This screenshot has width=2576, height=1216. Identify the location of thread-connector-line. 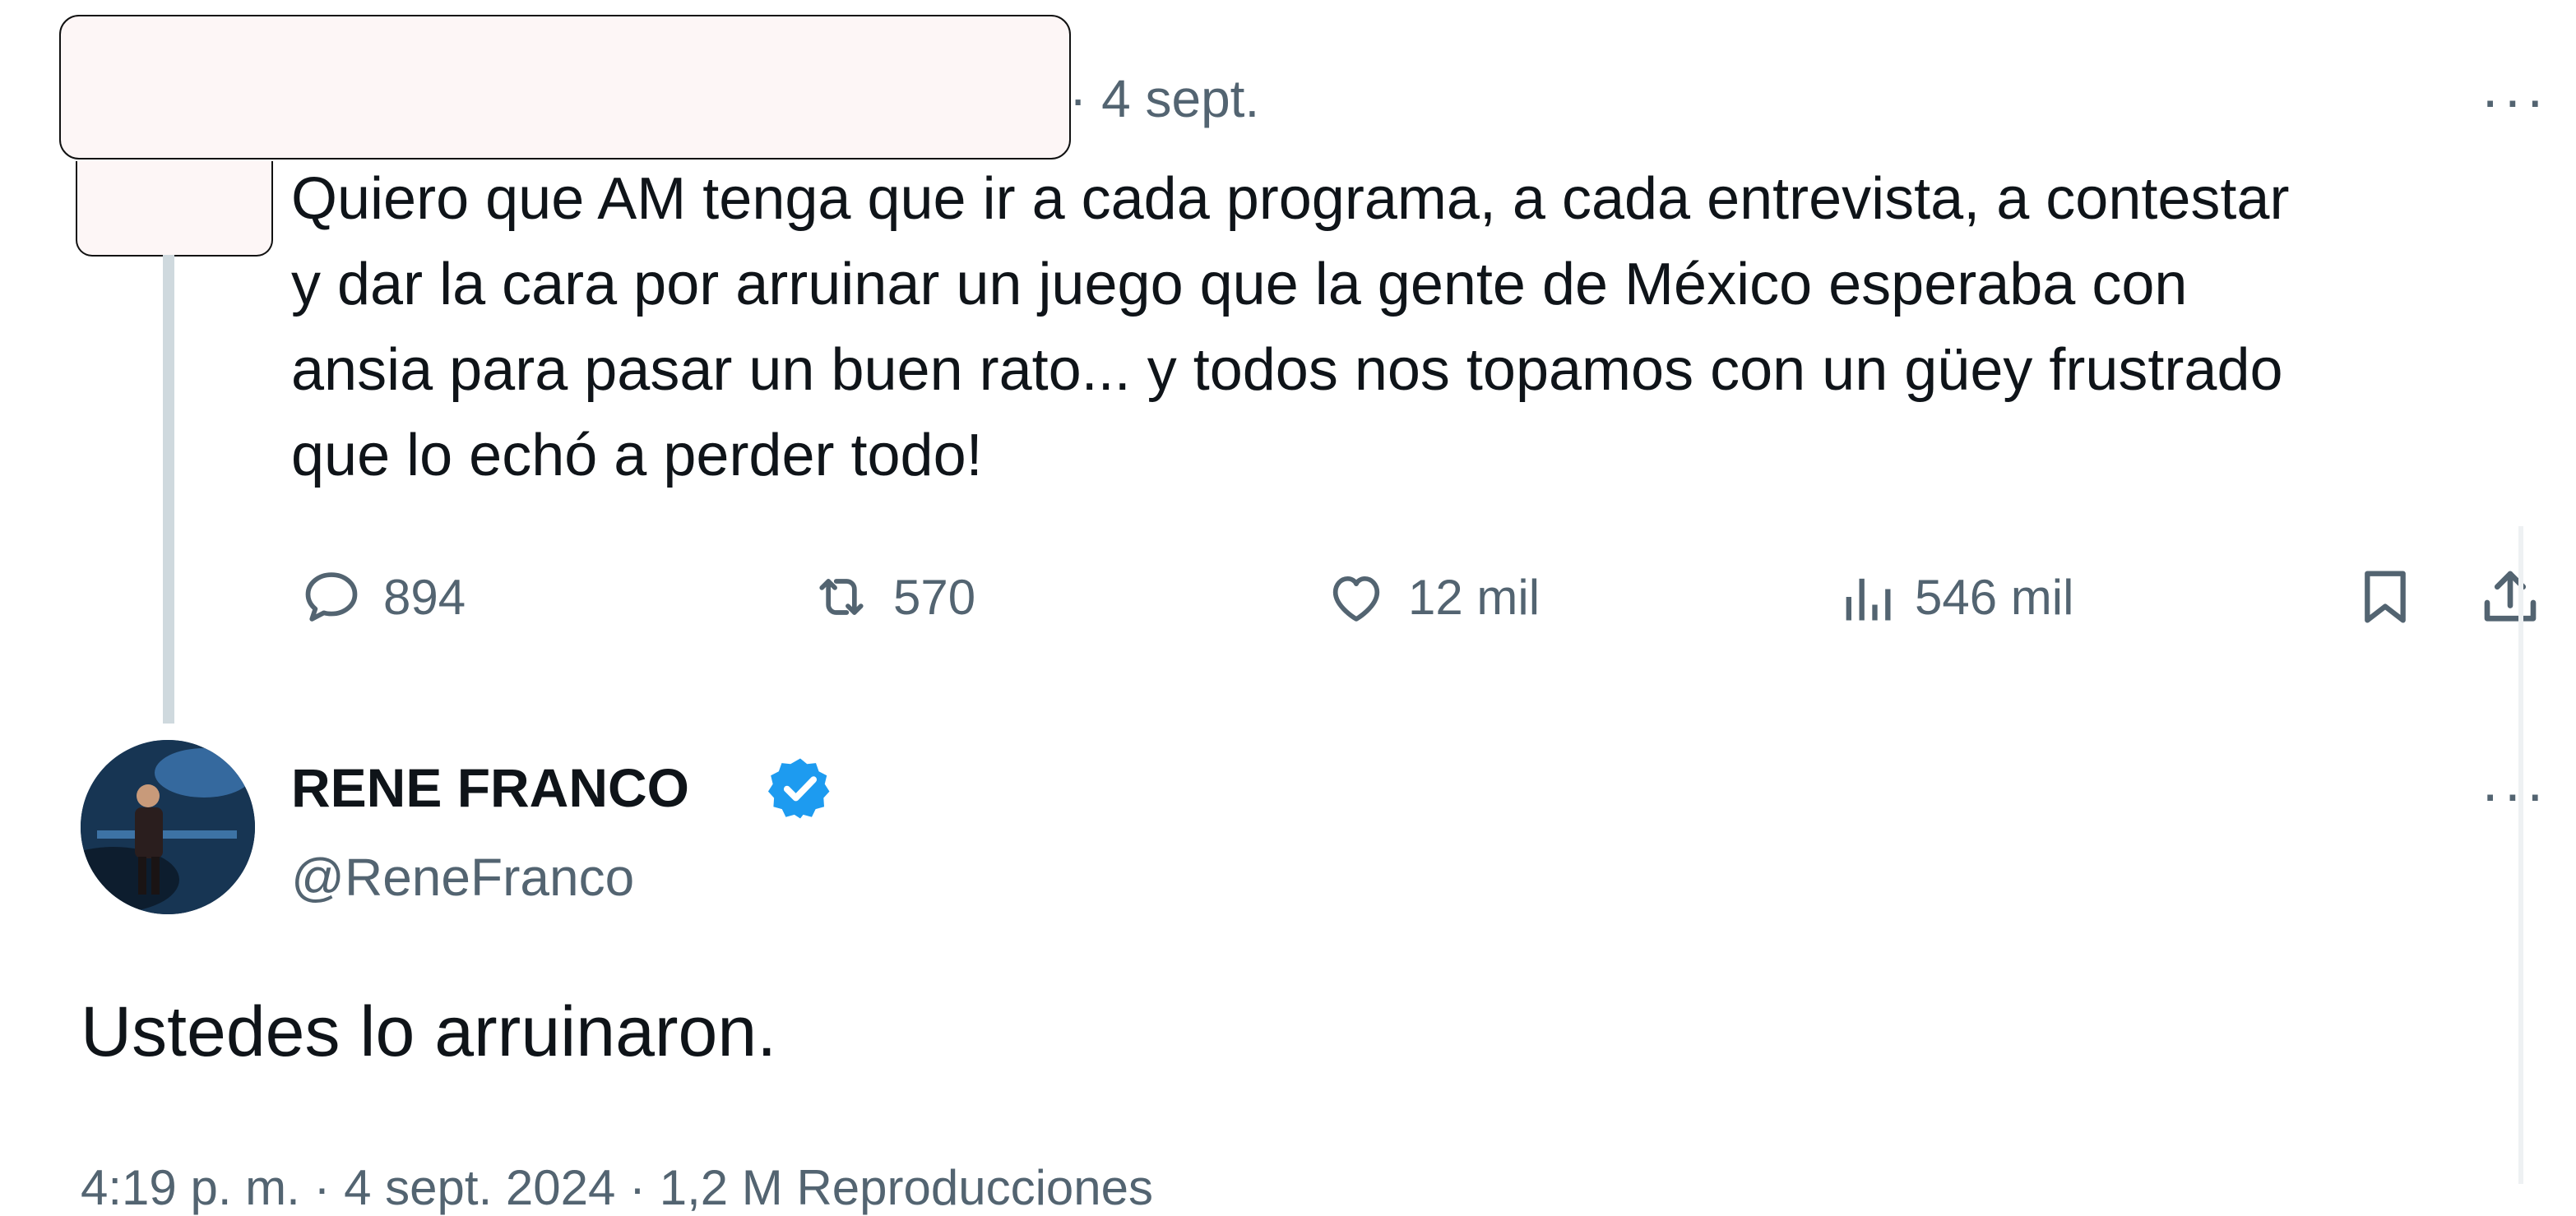
(169, 489).